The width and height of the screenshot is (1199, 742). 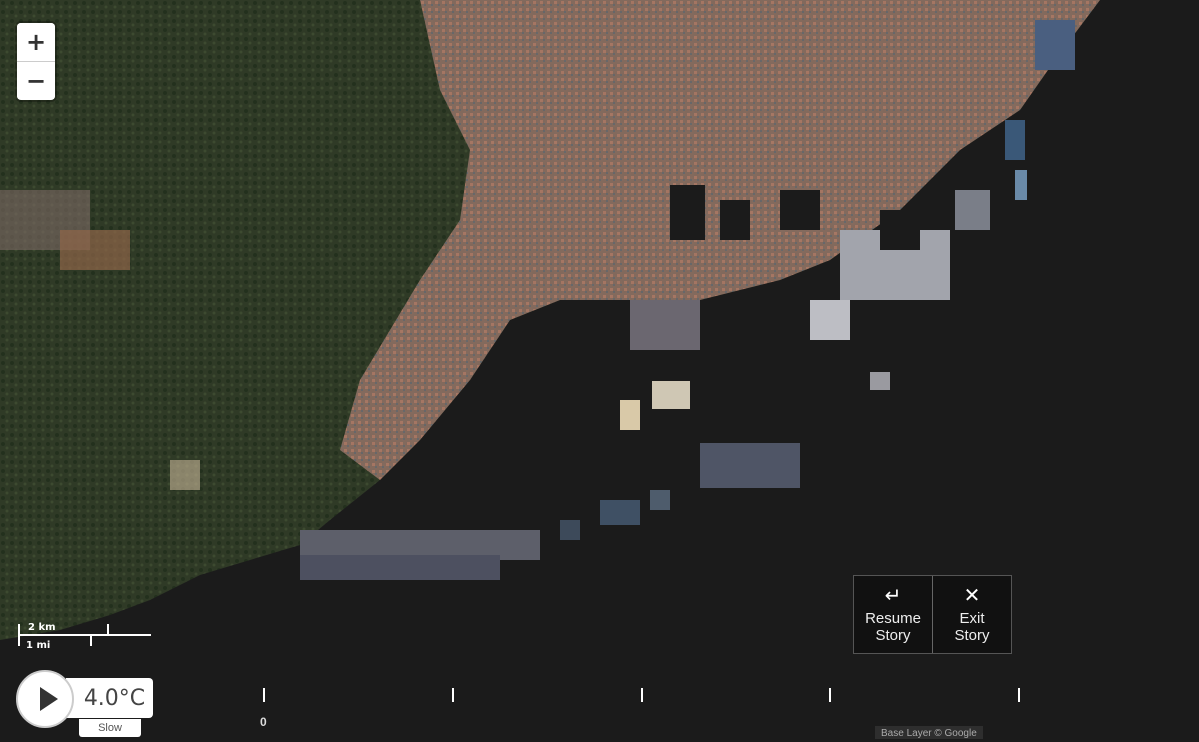 What do you see at coordinates (109, 698) in the screenshot?
I see `temperature-display: 4.0°C` at bounding box center [109, 698].